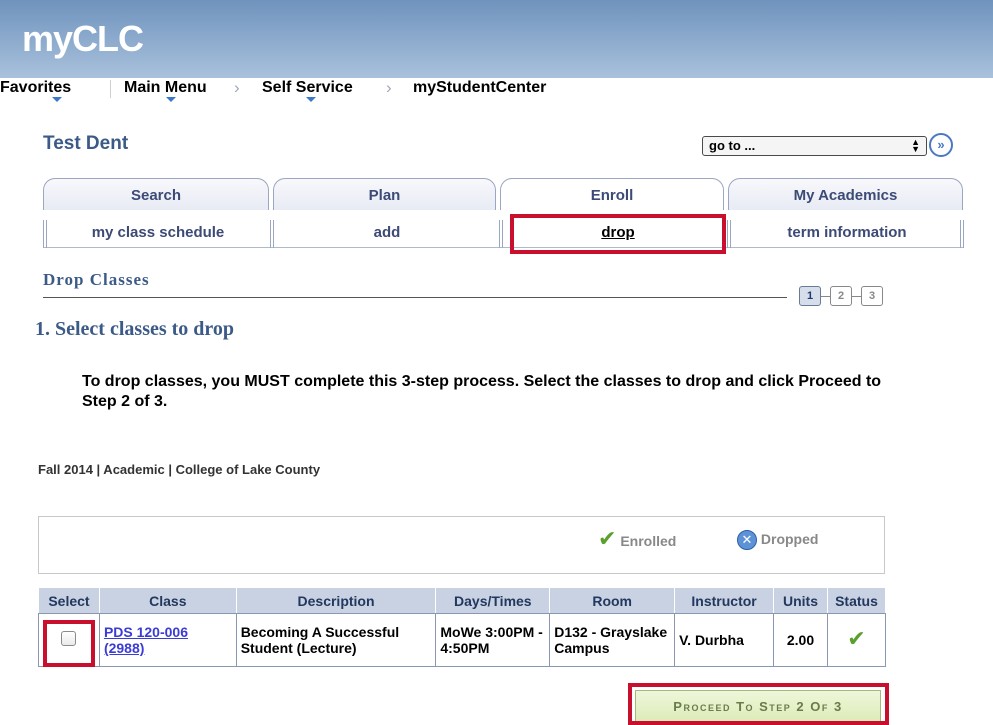 The height and width of the screenshot is (725, 993). What do you see at coordinates (612, 640) in the screenshot?
I see `room-cell: D132 - Grayslake Campus` at bounding box center [612, 640].